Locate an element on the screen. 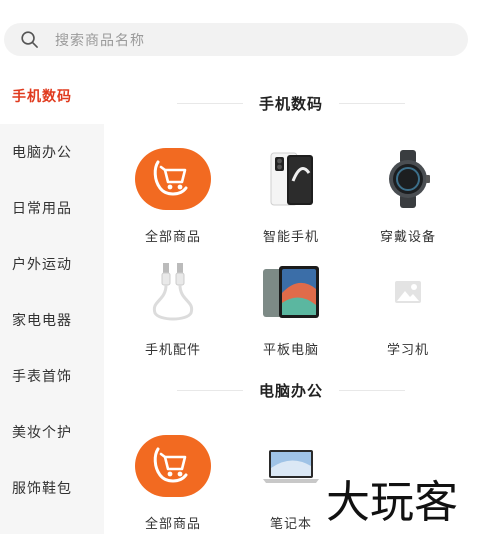 This screenshot has width=478, height=534. search-bar: 搜索商品名称 is located at coordinates (236, 39).